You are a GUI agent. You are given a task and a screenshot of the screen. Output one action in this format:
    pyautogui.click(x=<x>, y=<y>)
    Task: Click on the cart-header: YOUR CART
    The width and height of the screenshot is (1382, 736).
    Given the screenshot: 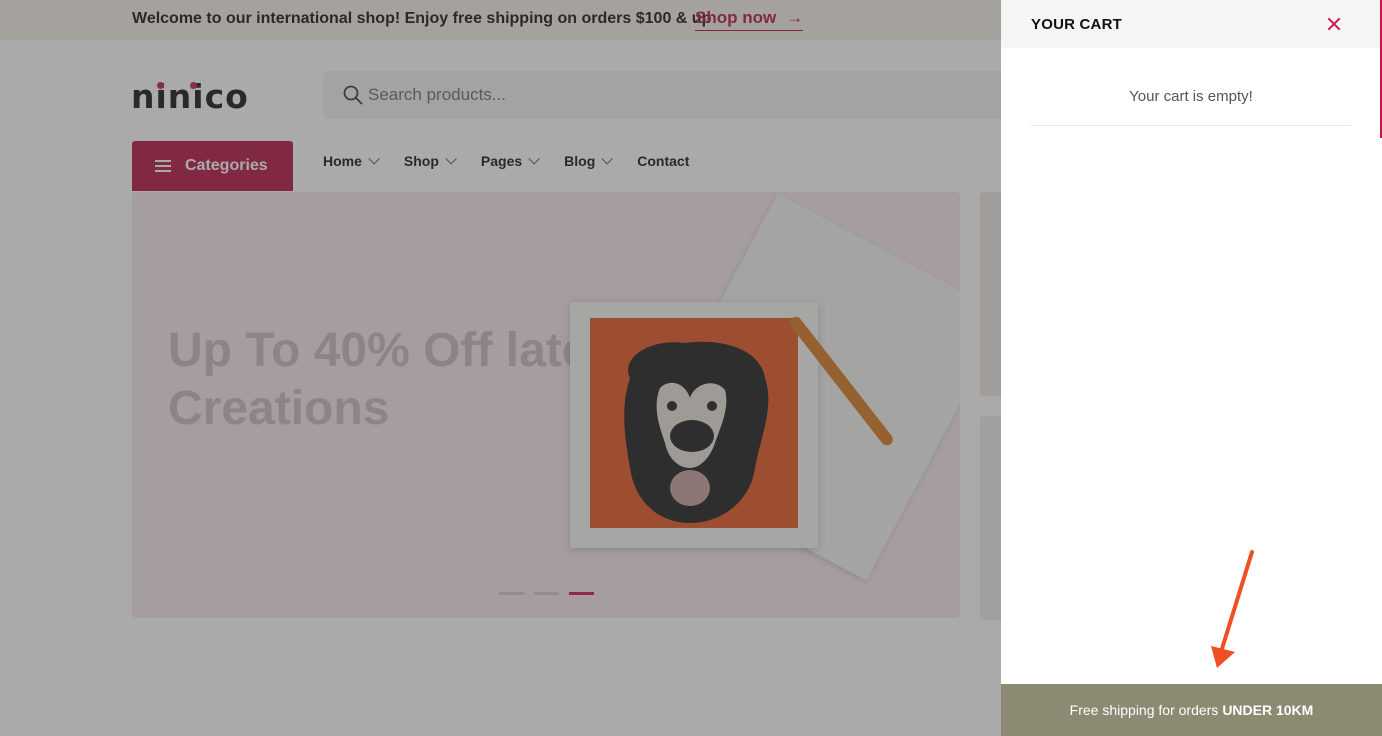 What is the action you would take?
    pyautogui.click(x=1191, y=24)
    